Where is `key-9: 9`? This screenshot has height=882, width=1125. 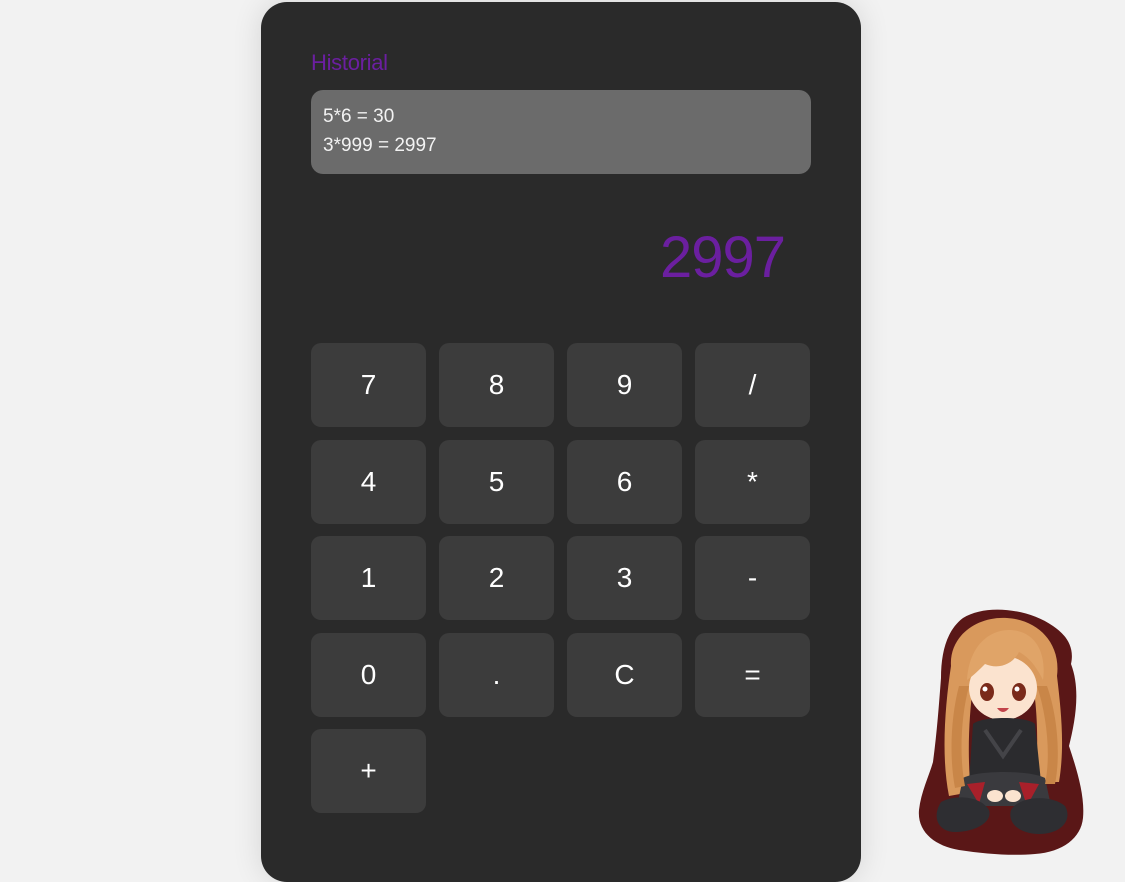 key-9: 9 is located at coordinates (624, 385).